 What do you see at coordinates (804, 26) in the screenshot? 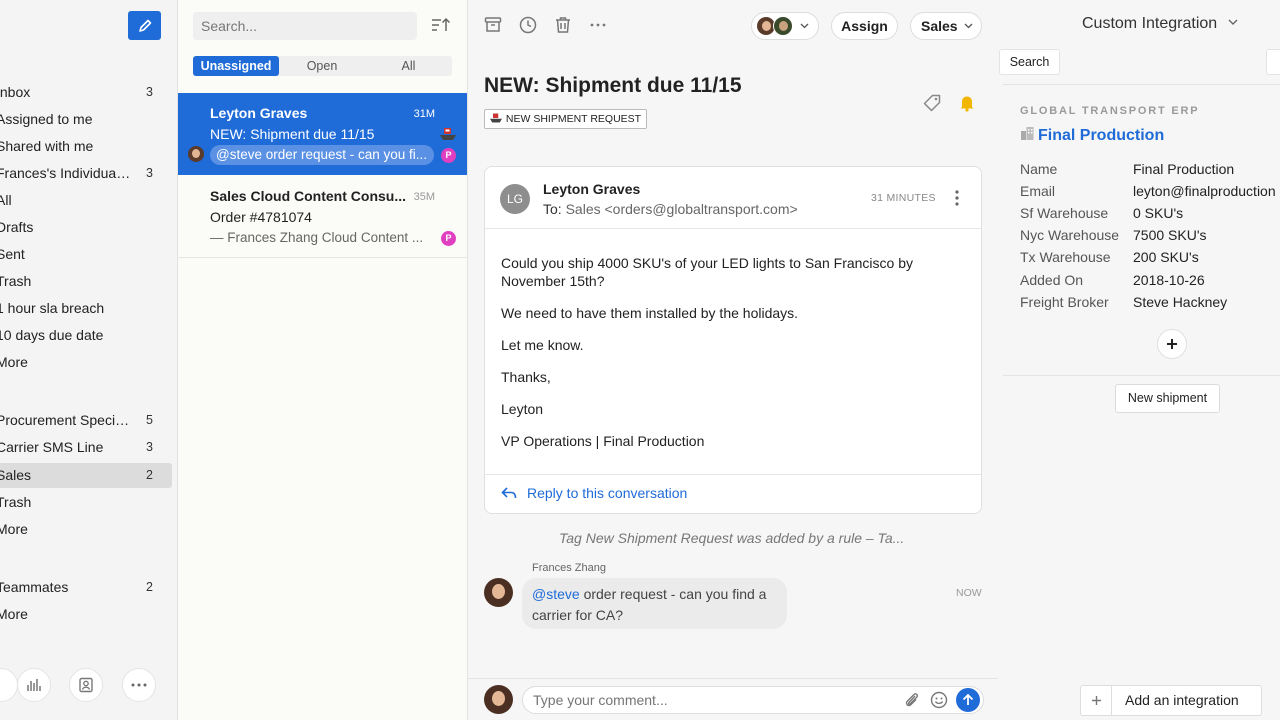
I see `chevron-down-icon` at bounding box center [804, 26].